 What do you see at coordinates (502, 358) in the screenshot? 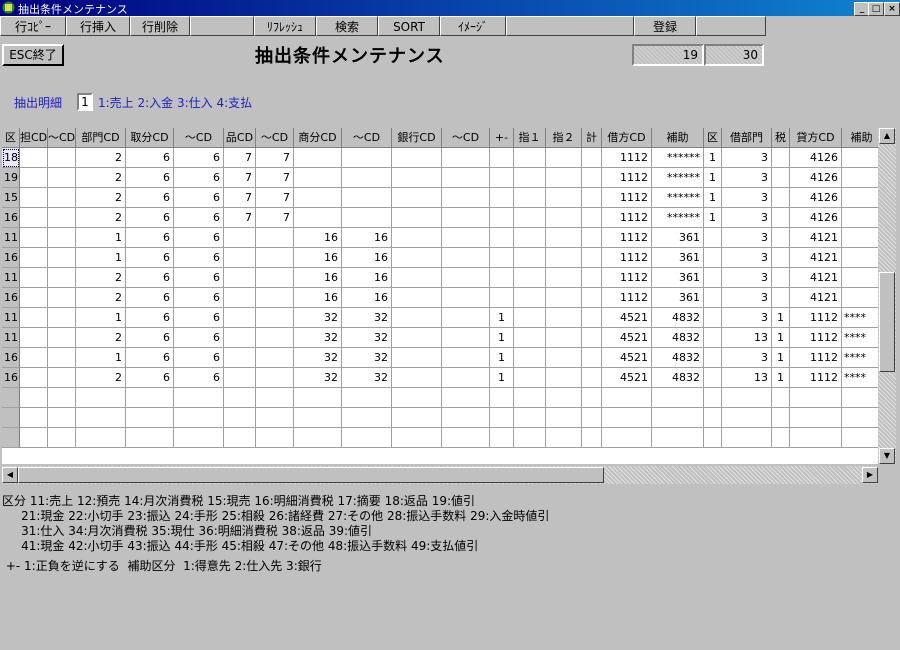
I see `cell-plus-minus: 1` at bounding box center [502, 358].